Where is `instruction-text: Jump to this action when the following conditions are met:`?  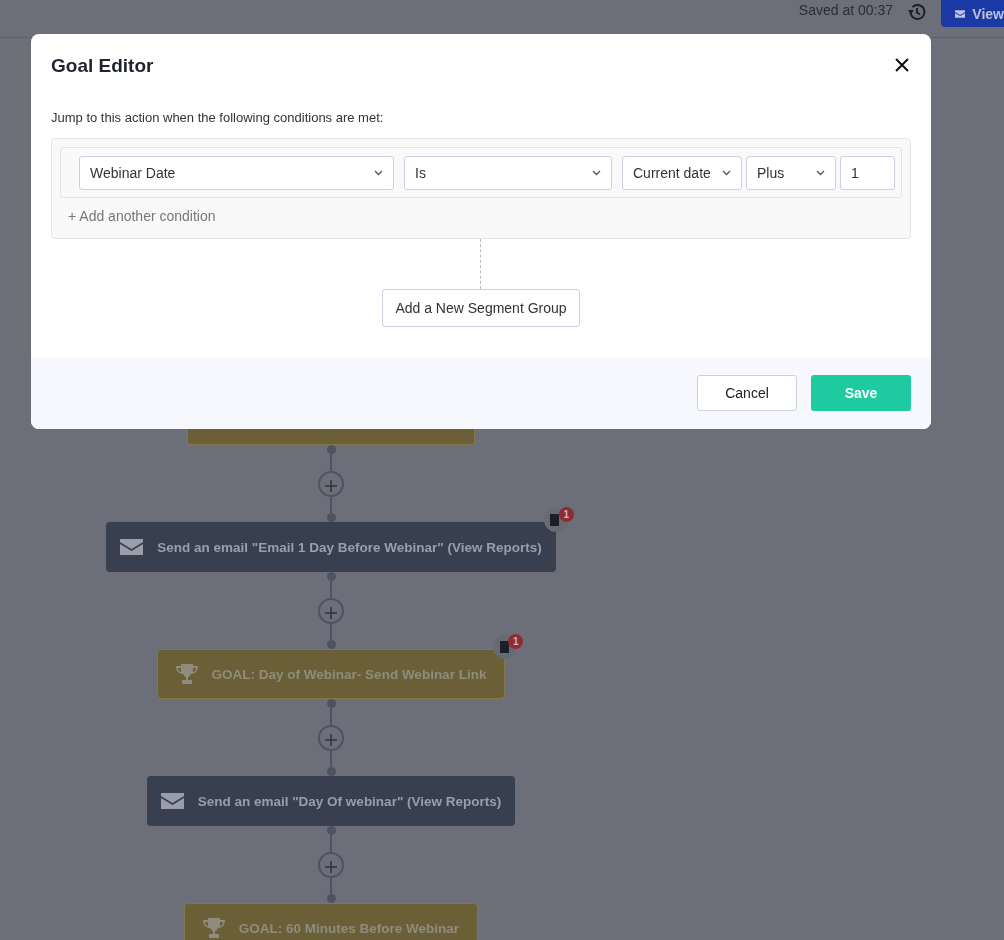 instruction-text: Jump to this action when the following conditions are met: is located at coordinates (218, 117).